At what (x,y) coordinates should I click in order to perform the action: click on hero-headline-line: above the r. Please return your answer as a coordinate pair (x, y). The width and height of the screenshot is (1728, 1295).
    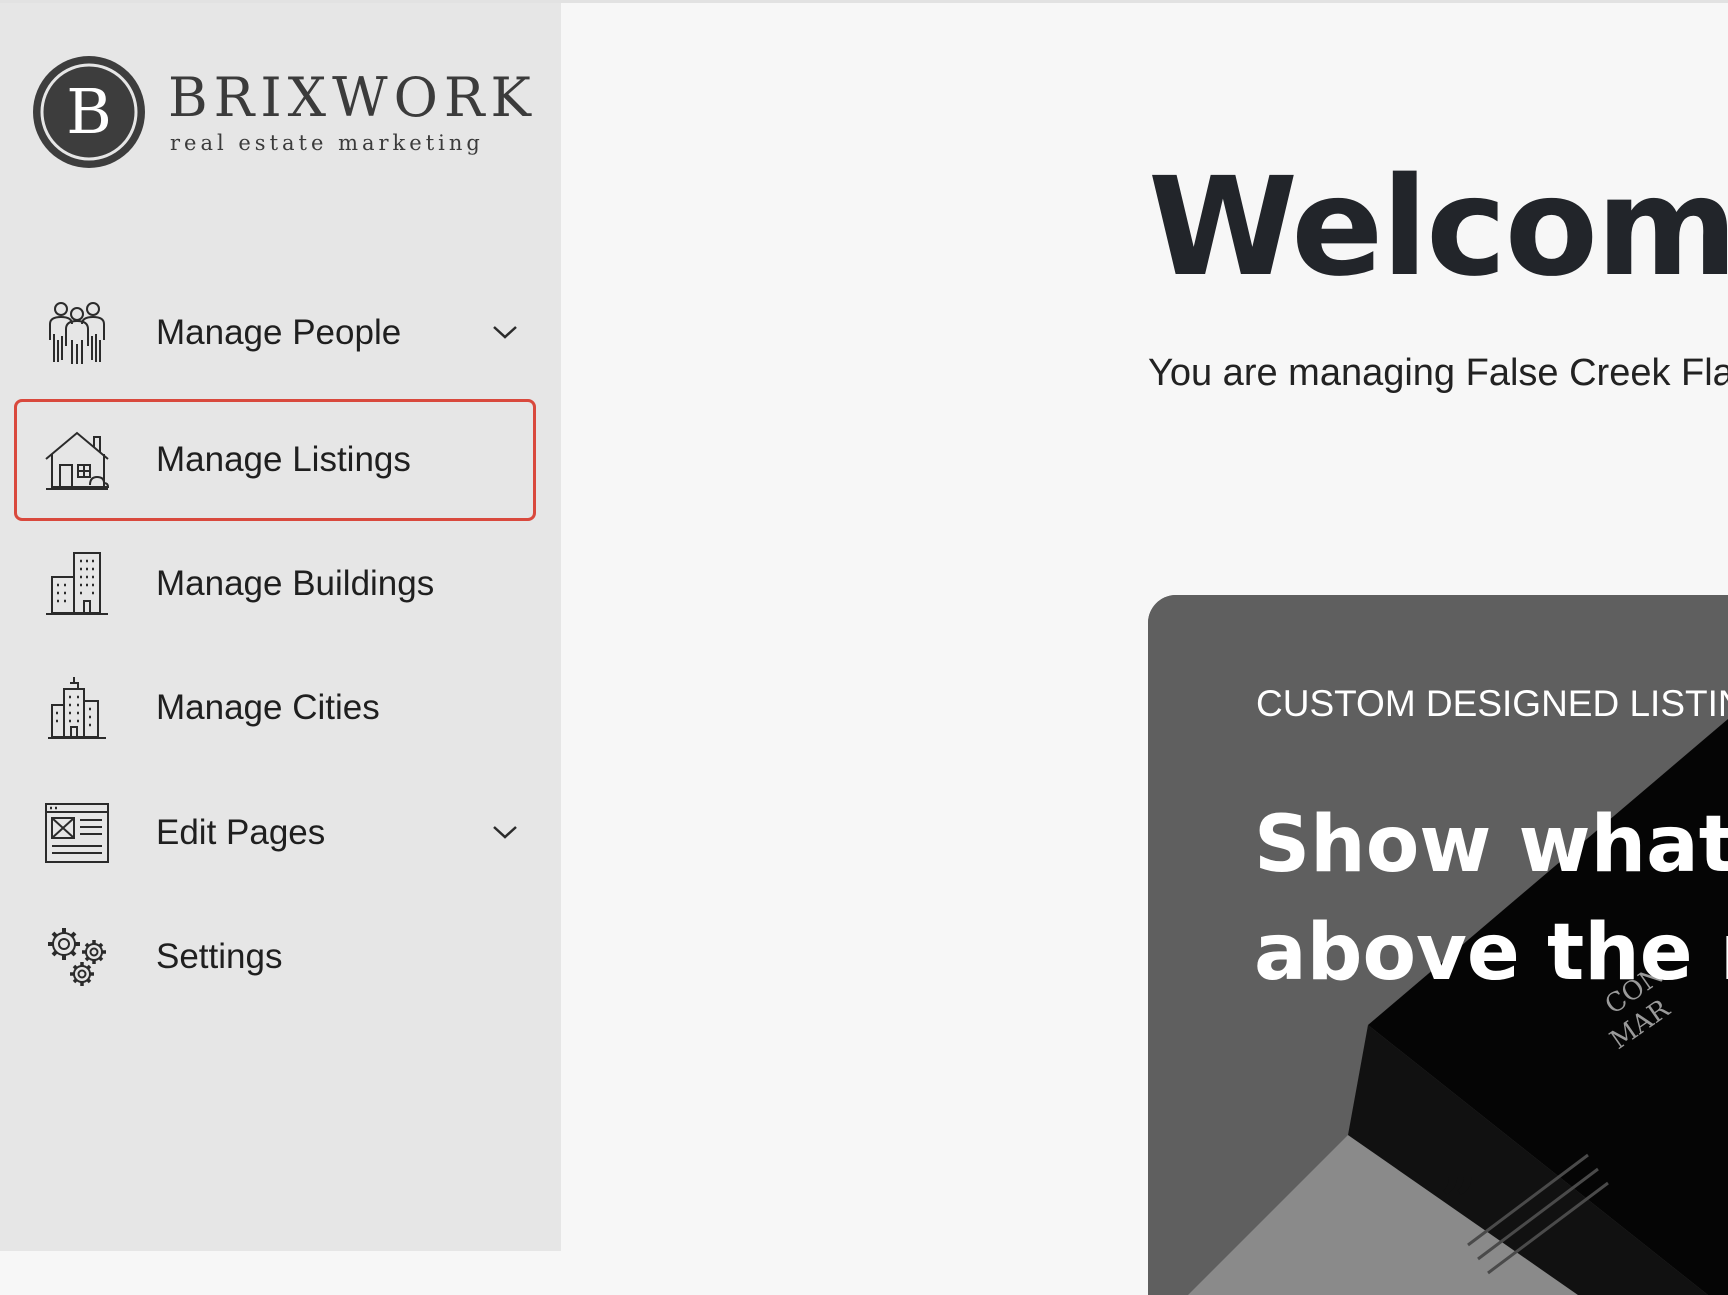
    Looking at the image, I should click on (1491, 953).